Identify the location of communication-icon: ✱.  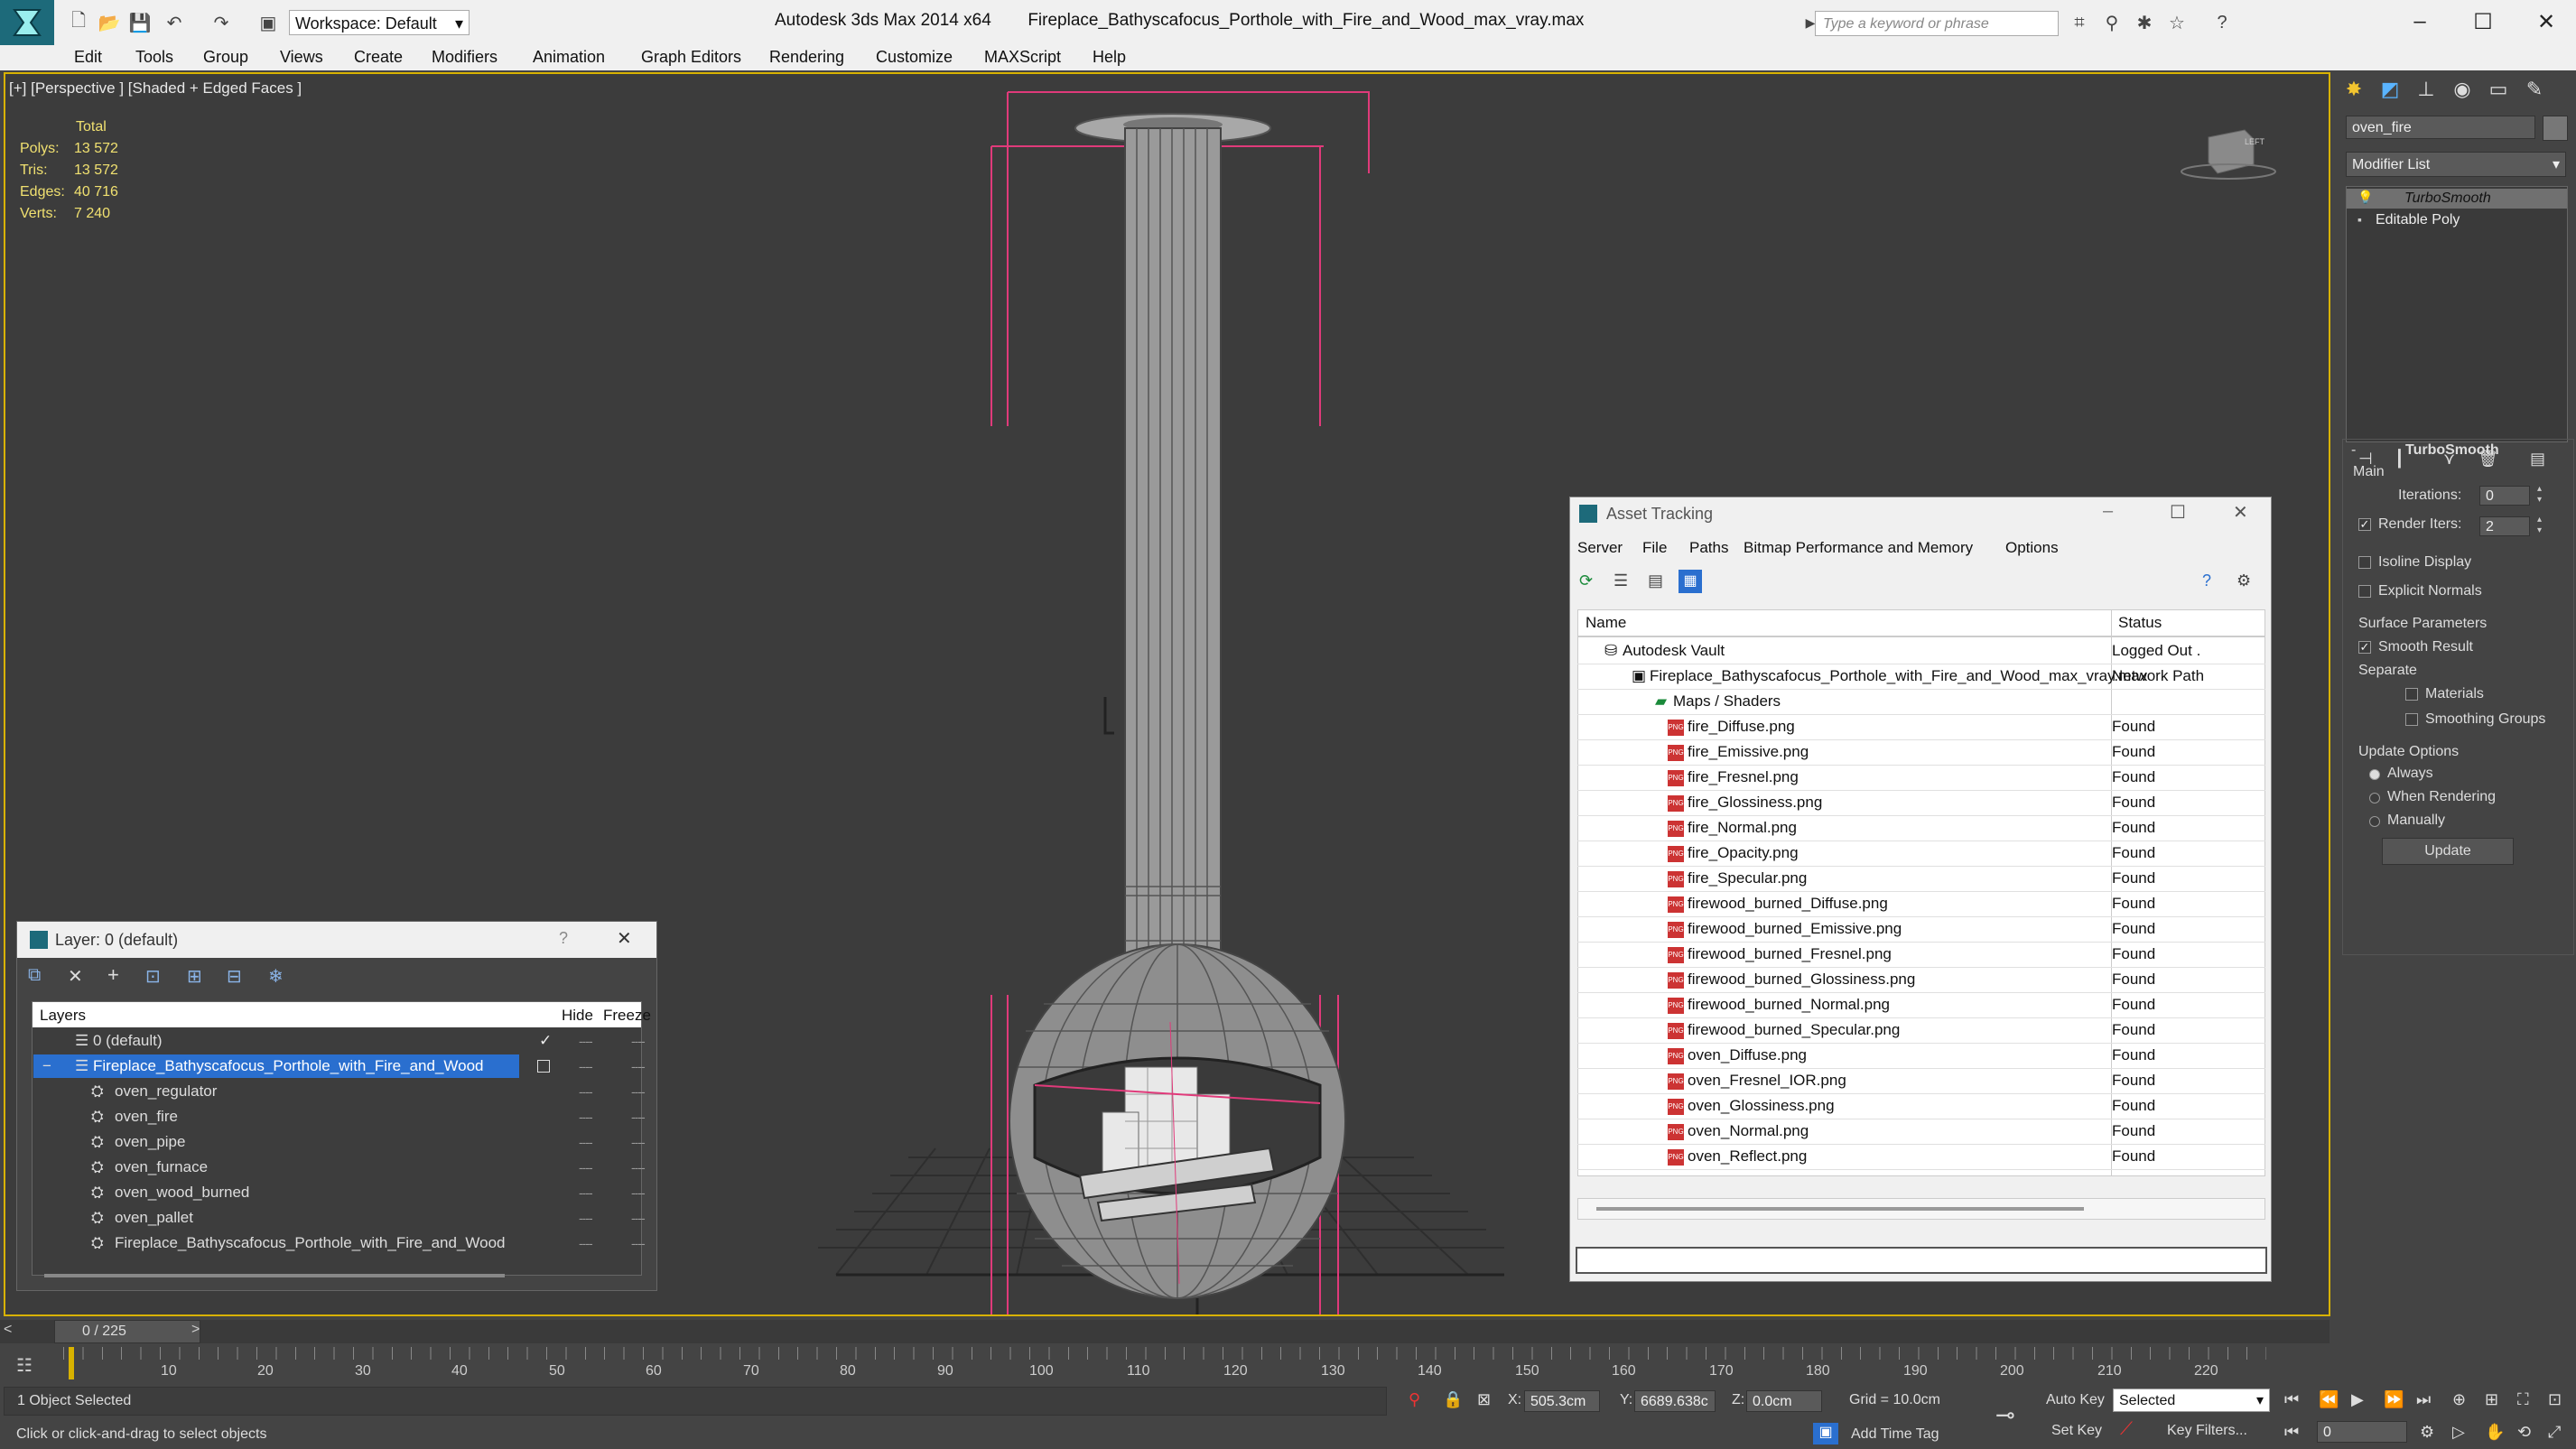
(2144, 22).